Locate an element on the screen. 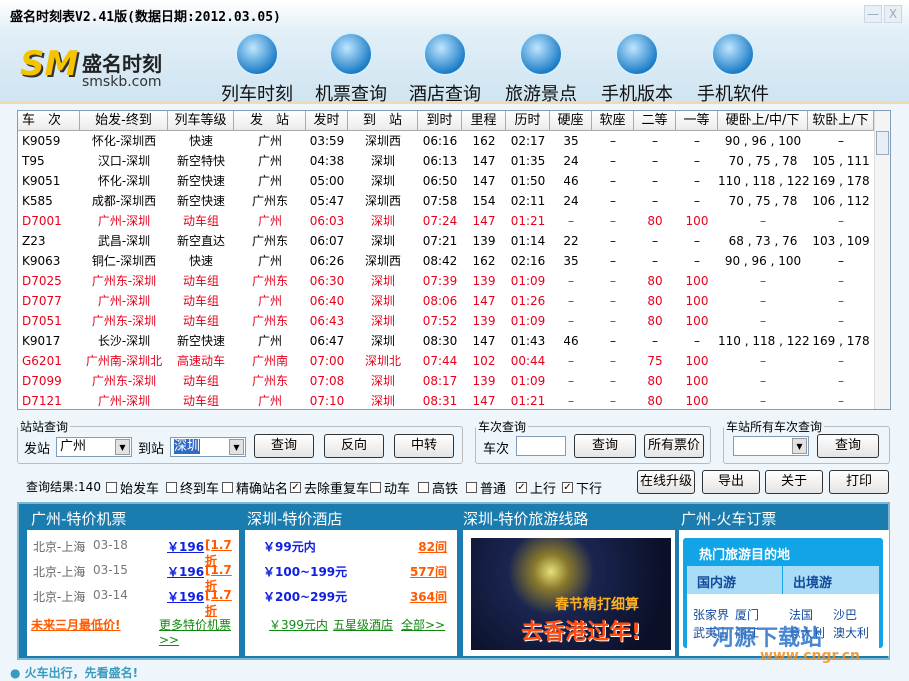 Image resolution: width=909 pixels, height=681 pixels. upgrade-button: 在线升级 is located at coordinates (666, 482).